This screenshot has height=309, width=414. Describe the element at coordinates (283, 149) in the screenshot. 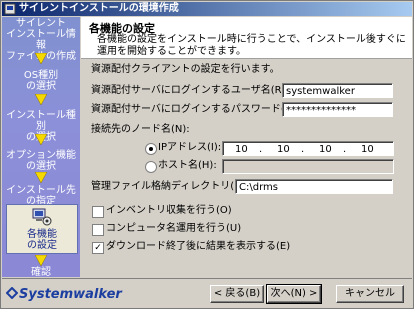

I see `ip-octet-2: 10` at that location.